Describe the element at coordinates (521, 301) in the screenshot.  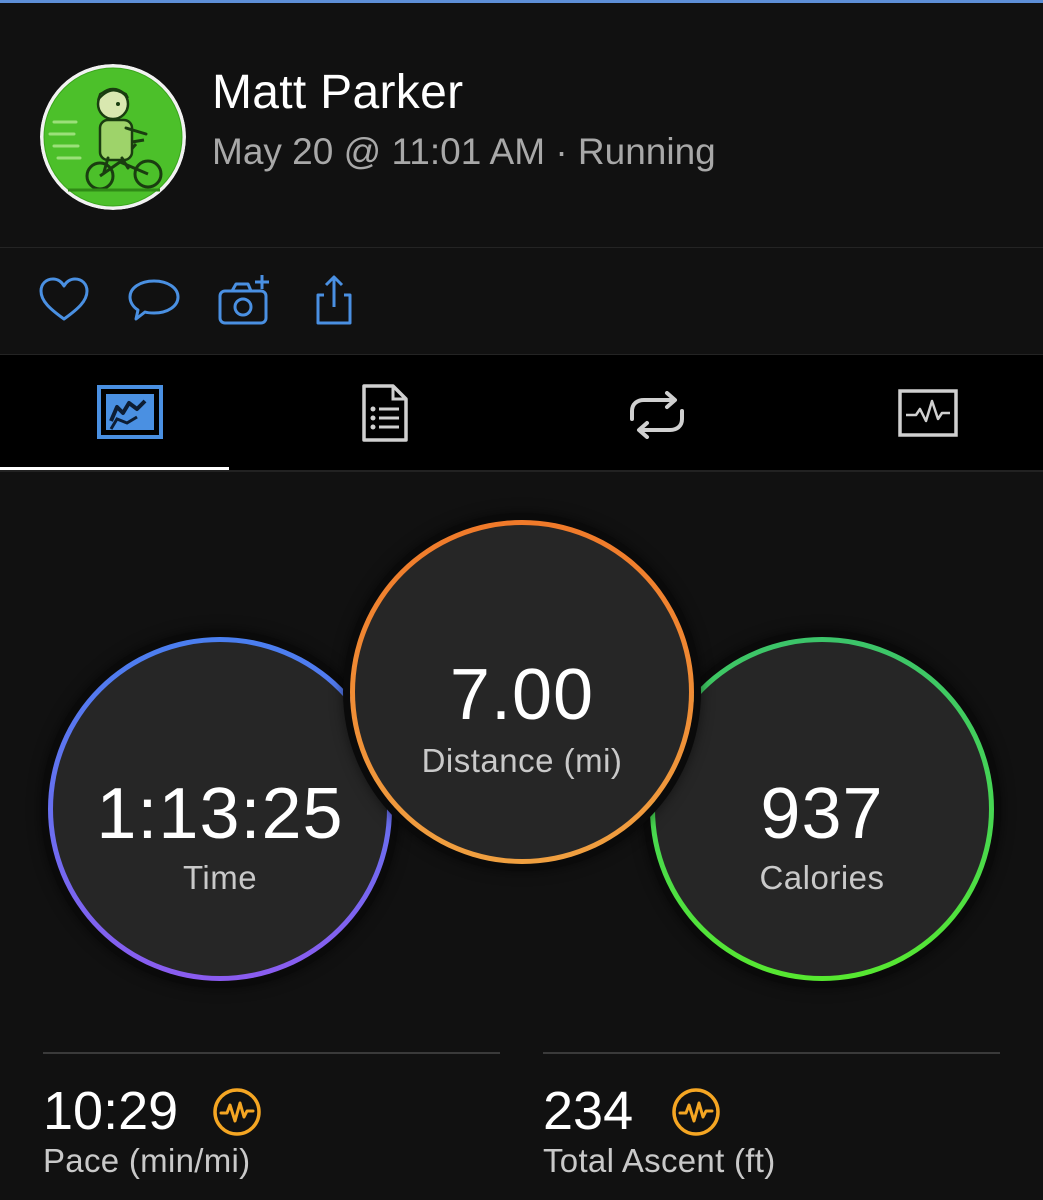
I see `action-bar` at that location.